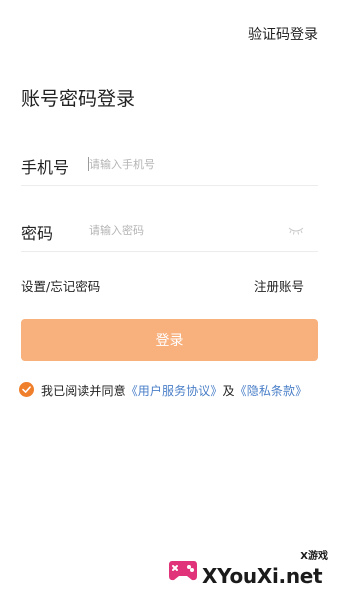 The height and width of the screenshot is (603, 338). I want to click on watermark: X游戏 XYouXi.net, so click(251, 571).